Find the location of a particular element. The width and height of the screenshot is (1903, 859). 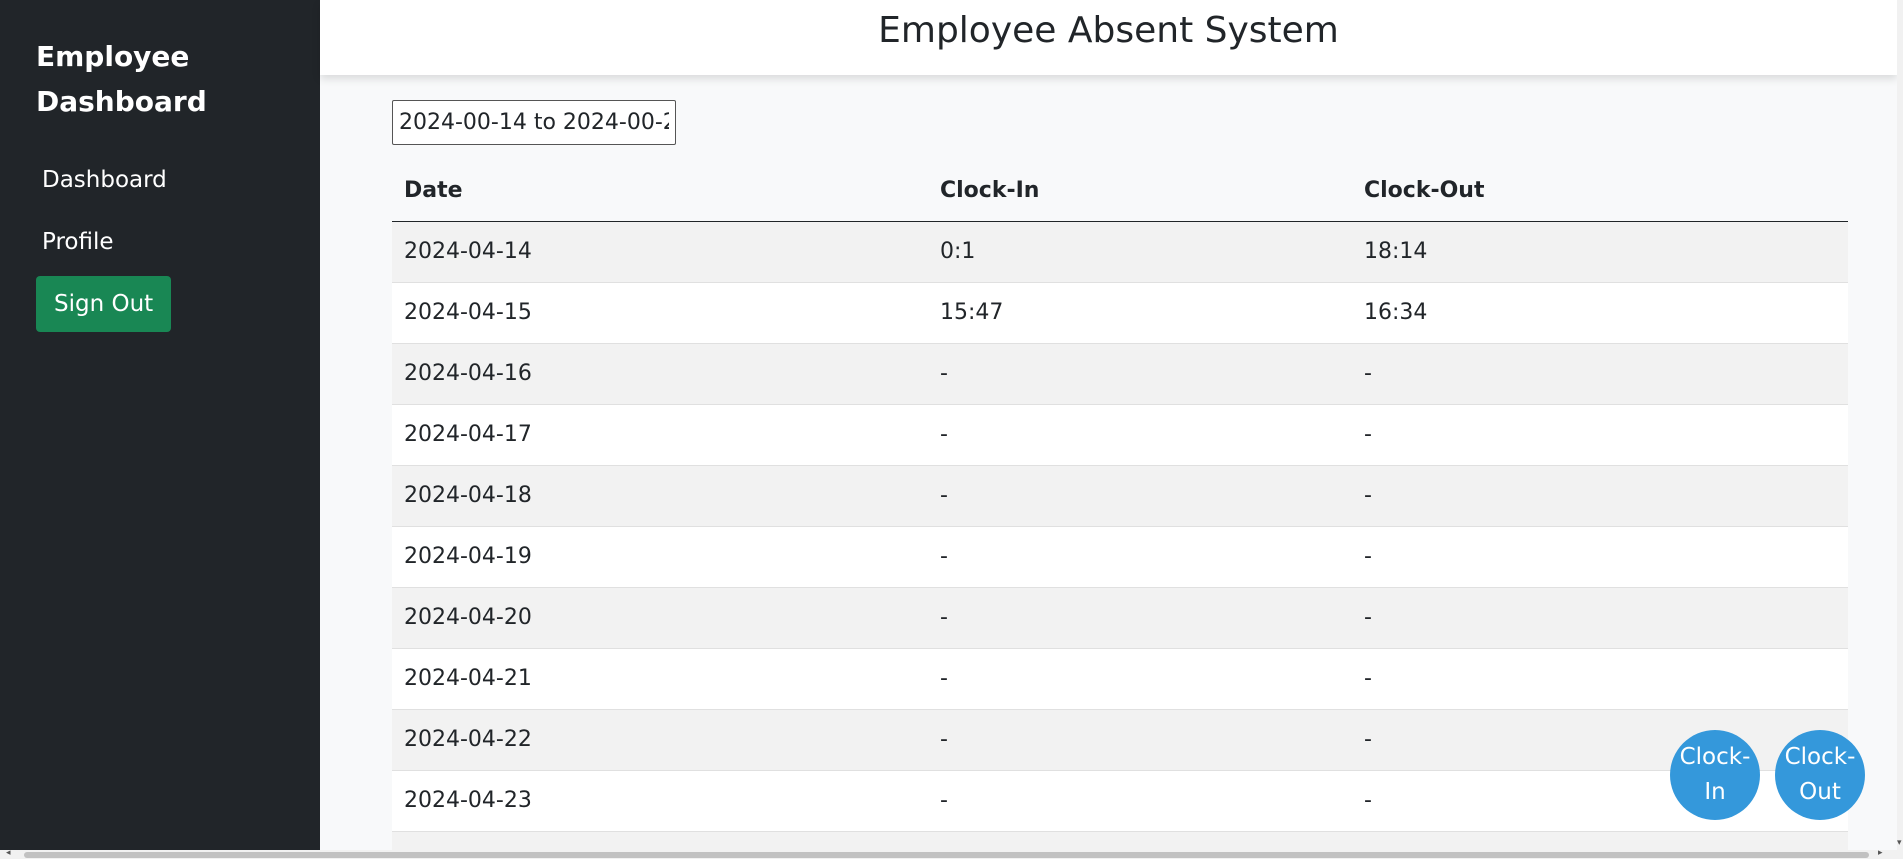

brand-title: Employee Dashboard is located at coordinates (121, 79).